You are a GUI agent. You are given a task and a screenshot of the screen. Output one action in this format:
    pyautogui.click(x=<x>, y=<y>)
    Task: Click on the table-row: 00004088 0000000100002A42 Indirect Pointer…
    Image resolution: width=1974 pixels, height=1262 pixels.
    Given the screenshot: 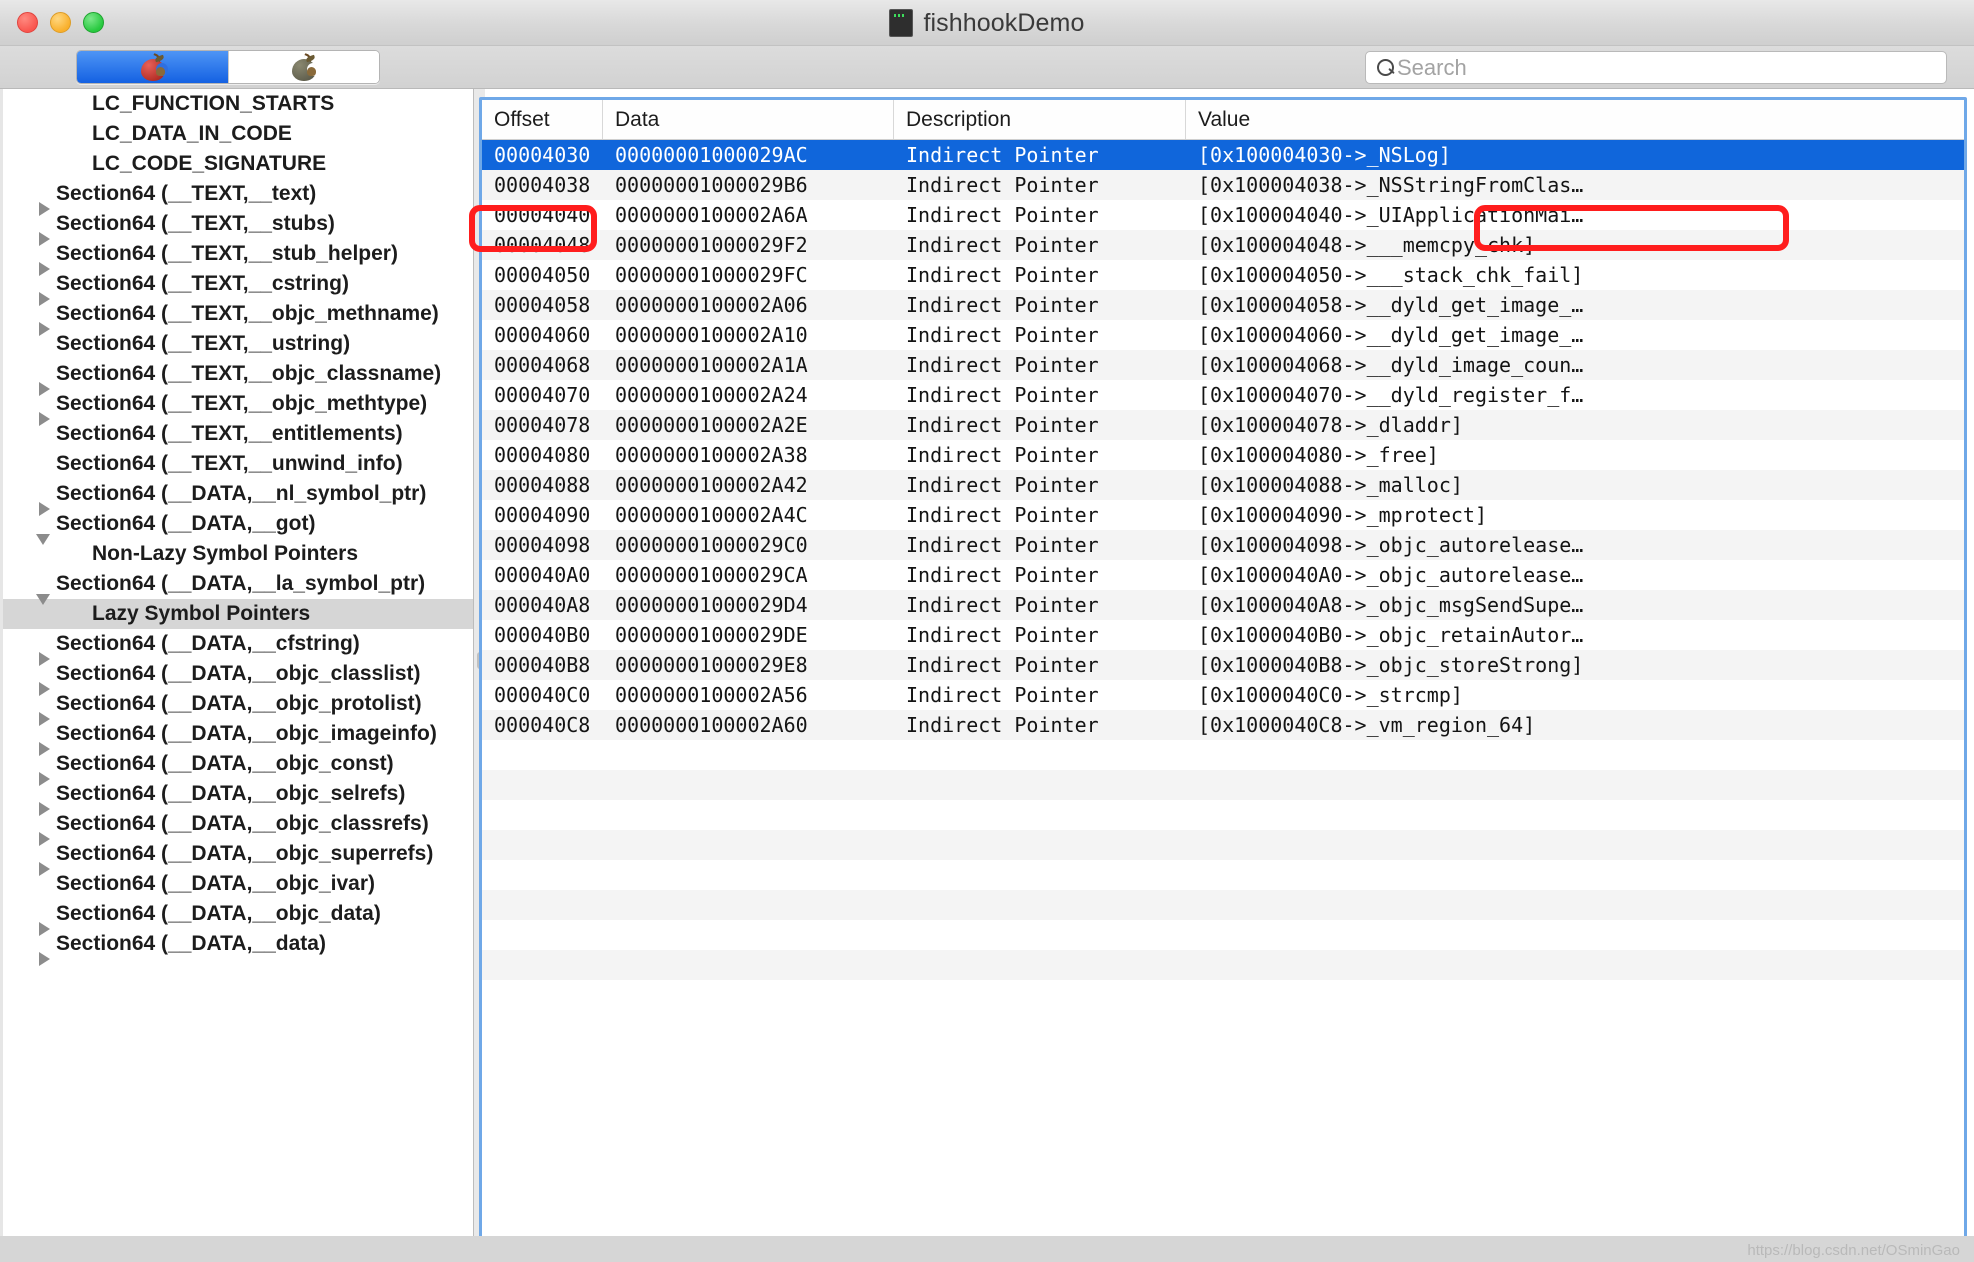 What is the action you would take?
    pyautogui.click(x=1223, y=485)
    